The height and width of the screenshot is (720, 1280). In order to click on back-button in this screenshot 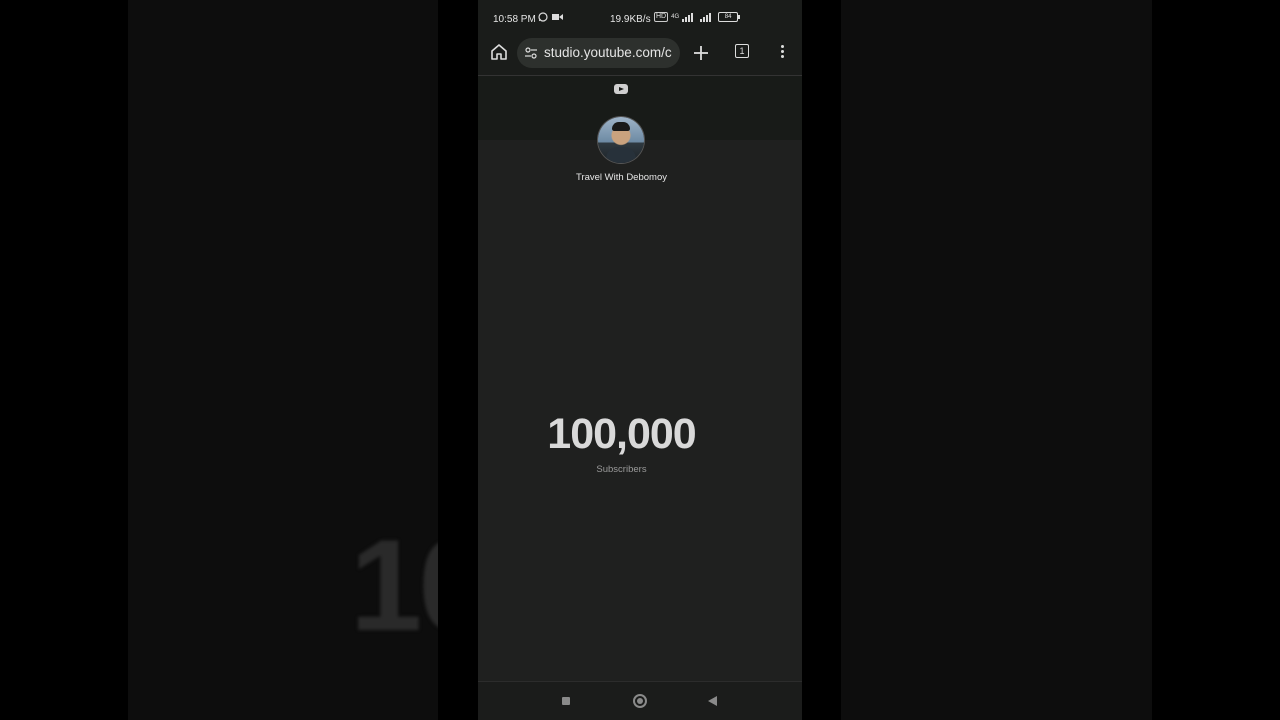, I will do `click(712, 701)`.